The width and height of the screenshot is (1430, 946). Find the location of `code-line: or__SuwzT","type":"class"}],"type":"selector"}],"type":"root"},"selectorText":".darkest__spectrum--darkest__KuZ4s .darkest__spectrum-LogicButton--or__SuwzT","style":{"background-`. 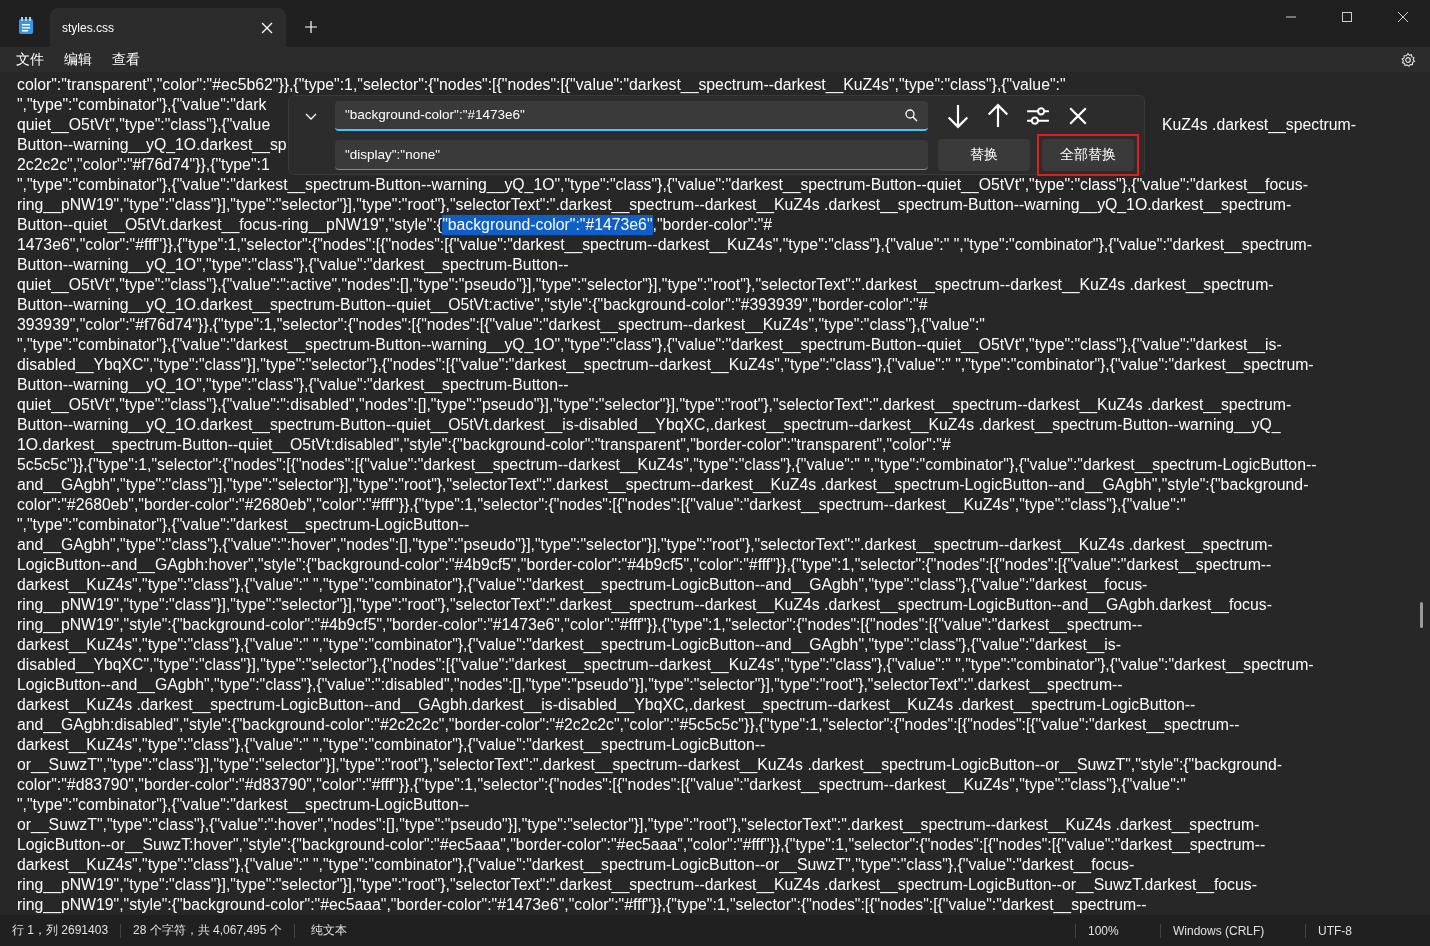

code-line: or__SuwzT","type":"class"}],"type":"selector"}],"type":"root"},"selectorText":".darkest__spectrum--darkest__KuZ4s .darkest__spectrum-LogicButton--or__SuwzT","style":{"background- is located at coordinates (649, 765).